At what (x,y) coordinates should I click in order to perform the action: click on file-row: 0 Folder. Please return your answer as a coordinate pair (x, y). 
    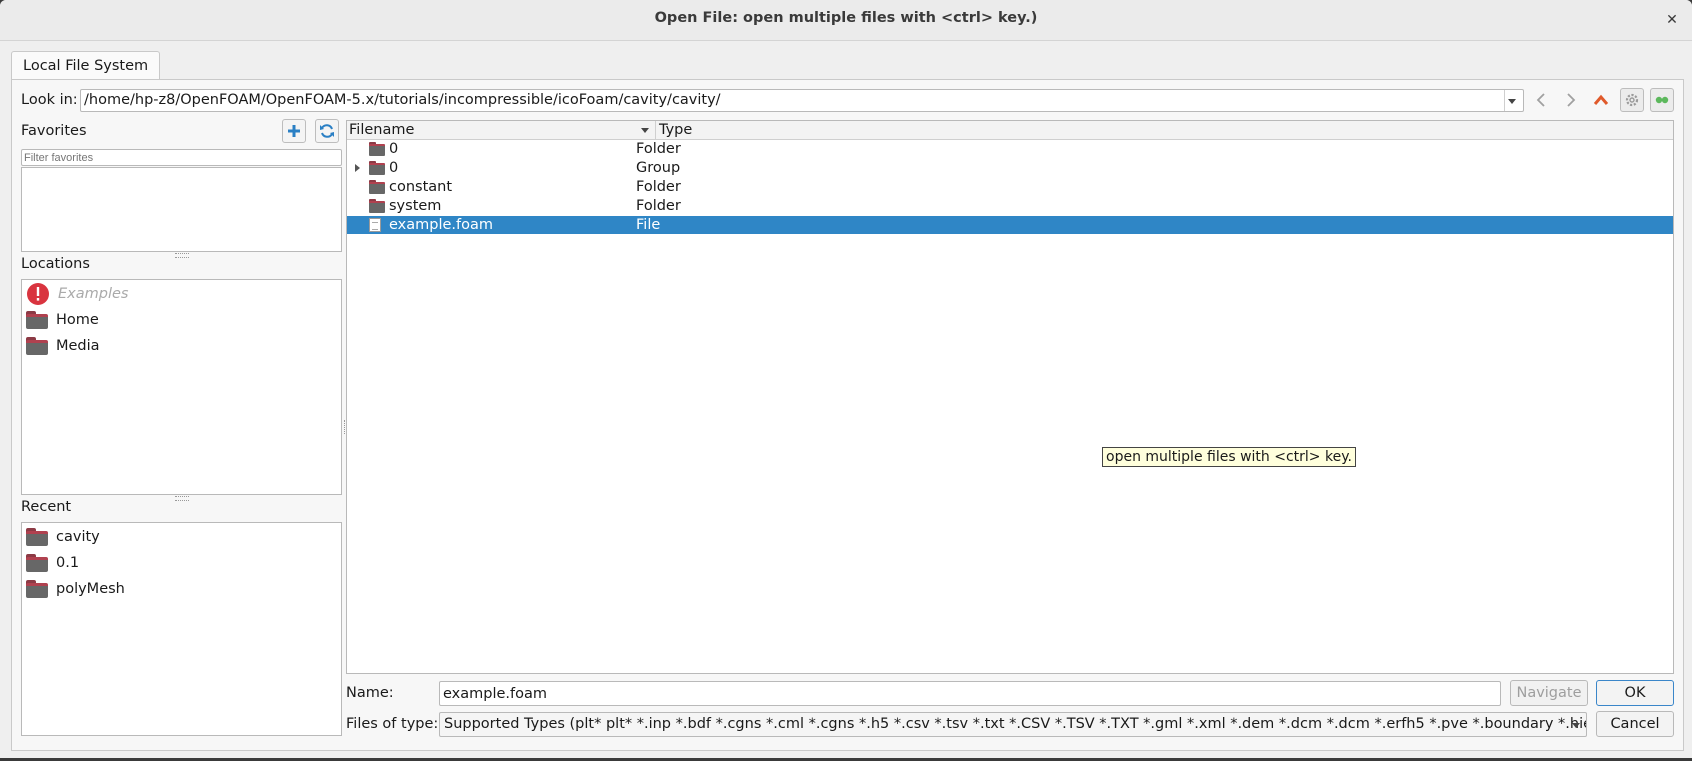
    Looking at the image, I should click on (961, 149).